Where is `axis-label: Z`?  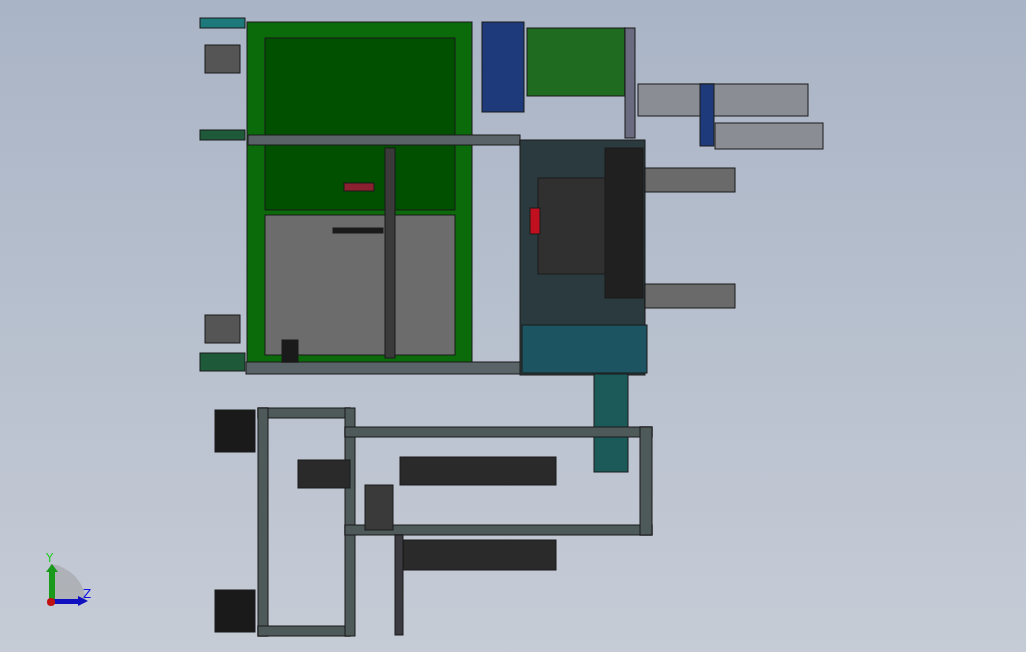 axis-label: Z is located at coordinates (87, 594).